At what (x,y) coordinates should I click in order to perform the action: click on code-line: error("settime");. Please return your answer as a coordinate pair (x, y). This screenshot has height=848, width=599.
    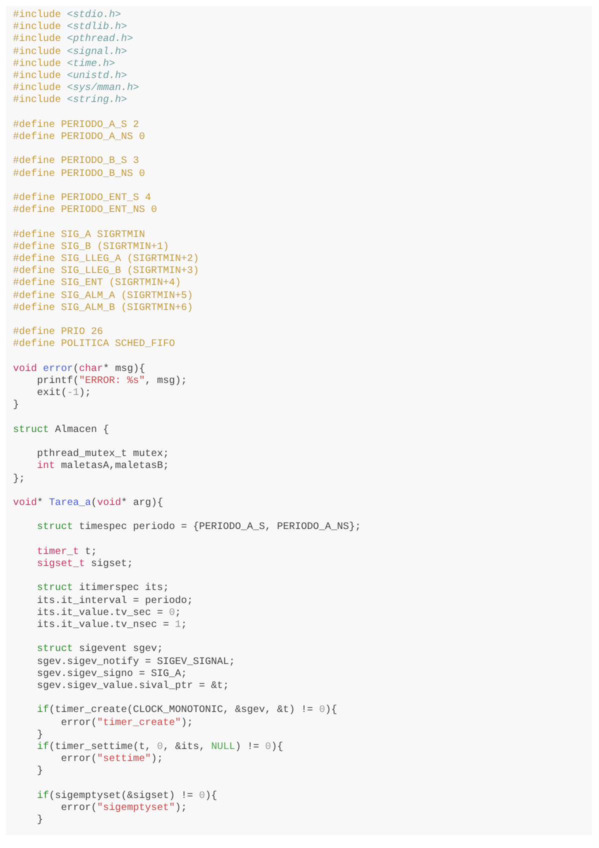
    Looking at the image, I should click on (112, 760).